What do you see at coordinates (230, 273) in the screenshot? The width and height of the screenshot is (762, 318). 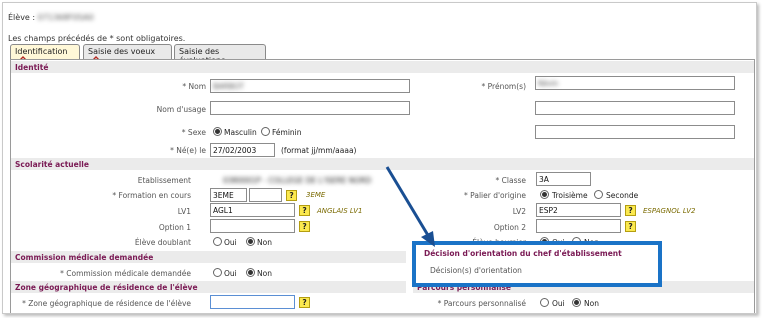 I see `commission-oui-label: Oui` at bounding box center [230, 273].